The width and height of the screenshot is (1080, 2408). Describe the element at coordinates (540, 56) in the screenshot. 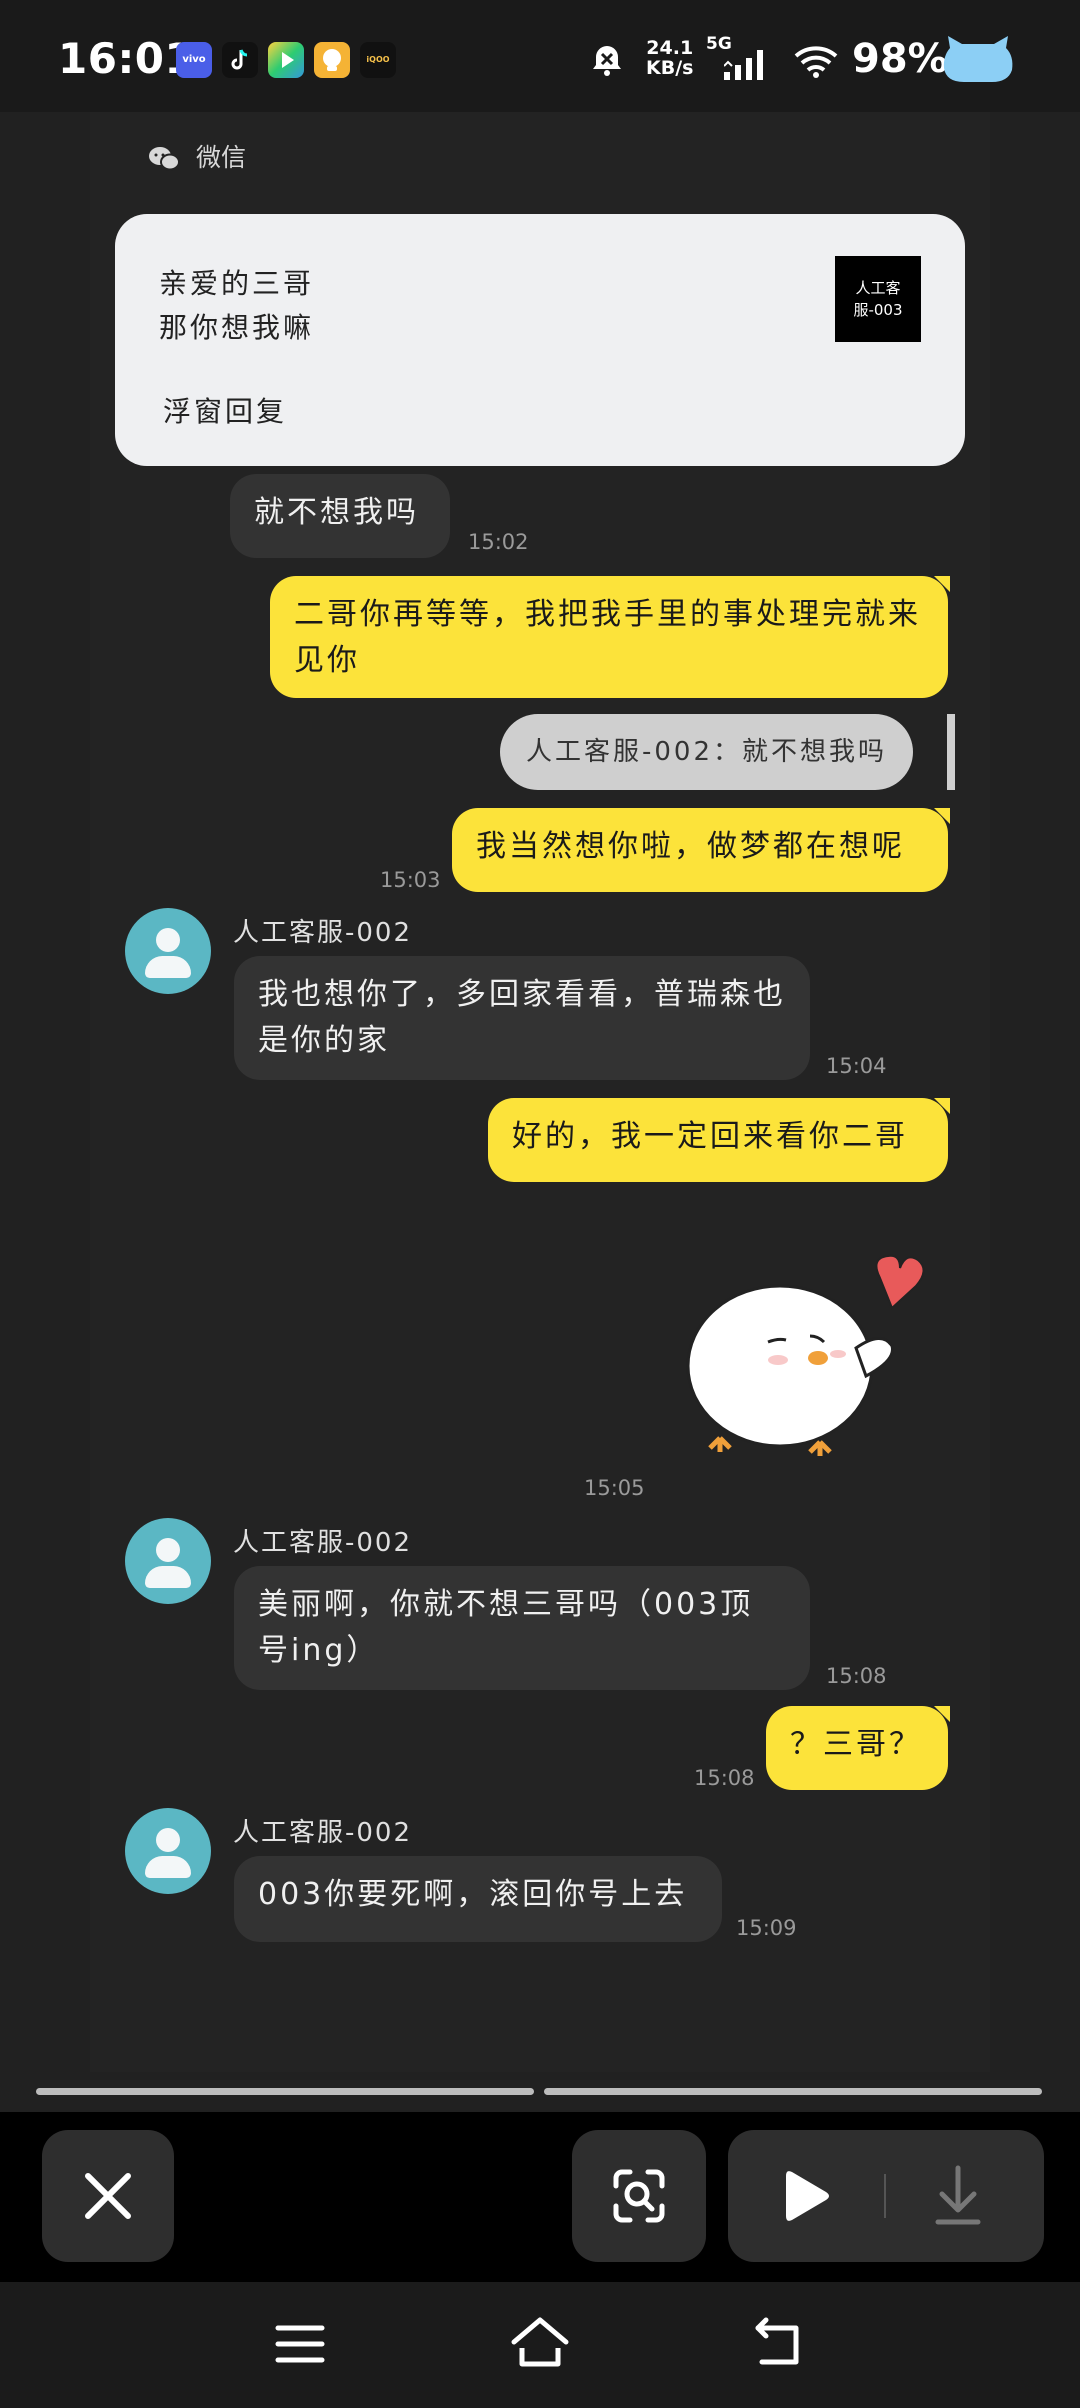

I see `status-bar: 16:01 vivo iQOO 24.1 KB/s 5G 98%` at that location.